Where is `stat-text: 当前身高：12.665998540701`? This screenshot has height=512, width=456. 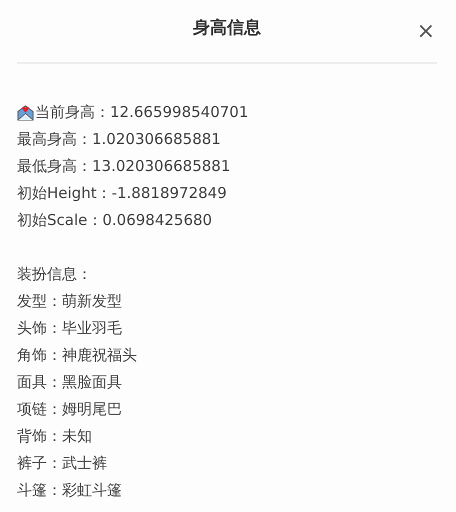 stat-text: 当前身高：12.665998540701 is located at coordinates (141, 112).